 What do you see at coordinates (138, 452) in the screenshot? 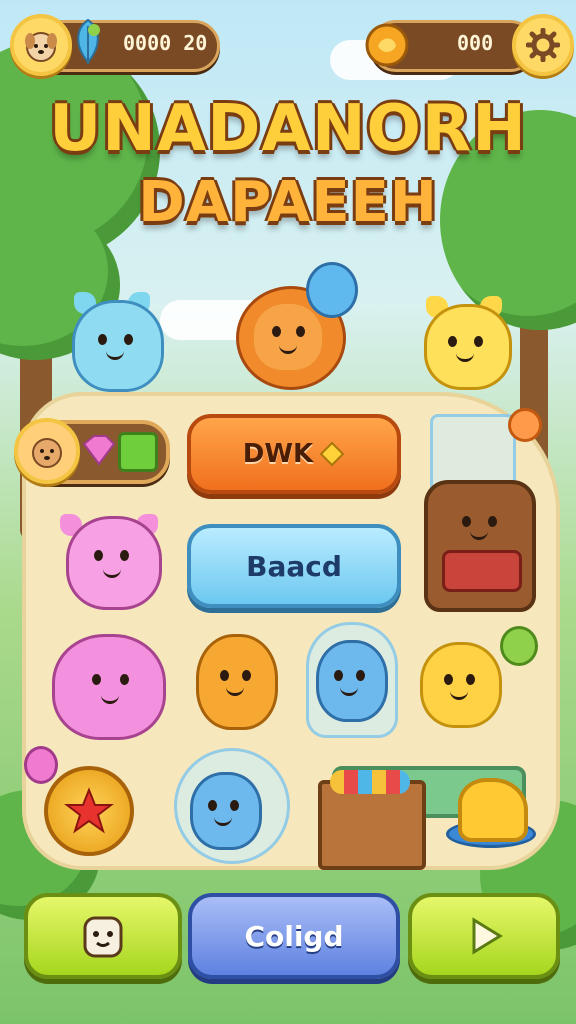
I see `green-block-icon` at bounding box center [138, 452].